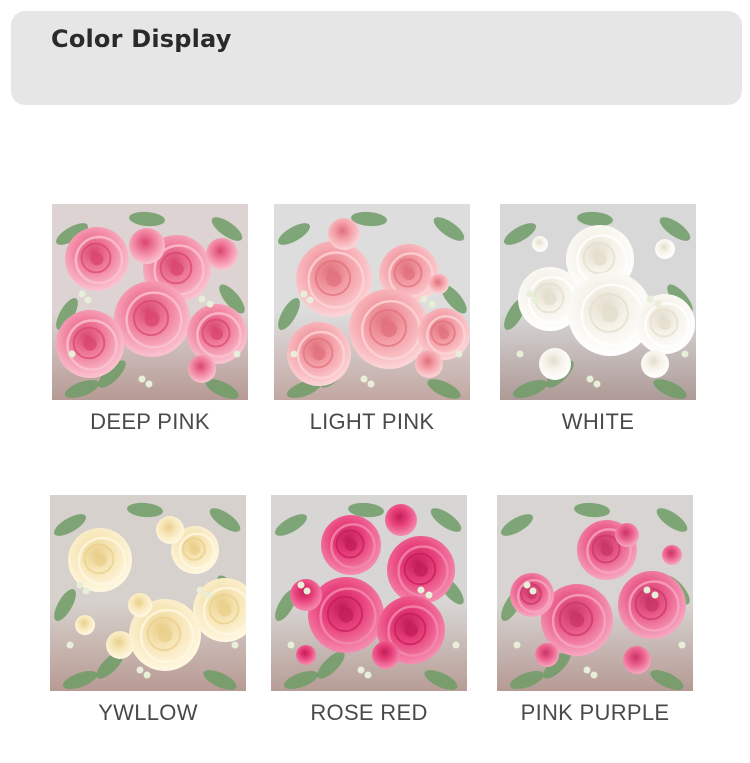  I want to click on color-option-light-pink: LIGHT PINK, so click(372, 319).